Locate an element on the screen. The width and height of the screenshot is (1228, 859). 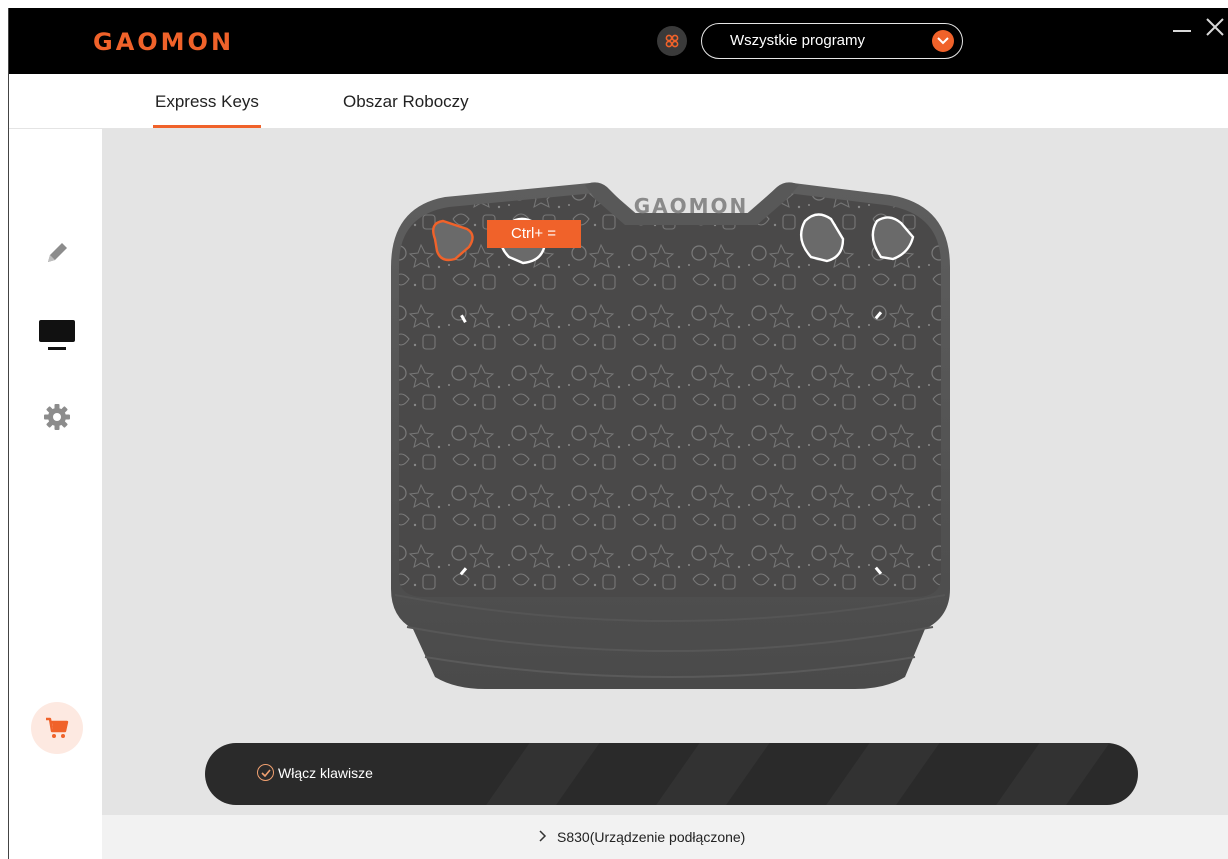
program-select: Wszystkie programy is located at coordinates (832, 41).